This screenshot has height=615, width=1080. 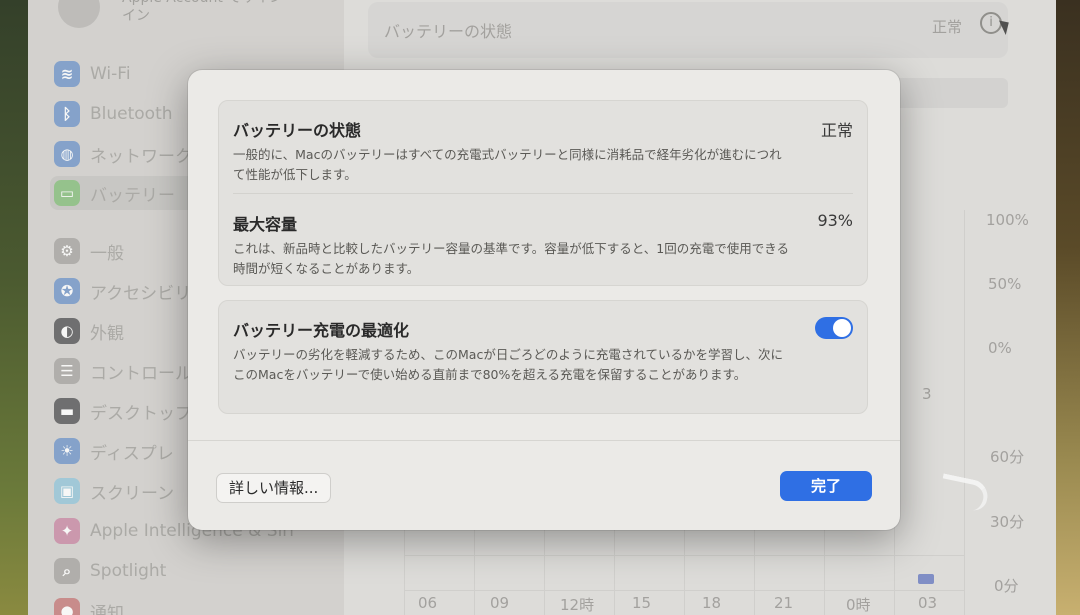 I want to click on done-button: 完了, so click(x=826, y=486).